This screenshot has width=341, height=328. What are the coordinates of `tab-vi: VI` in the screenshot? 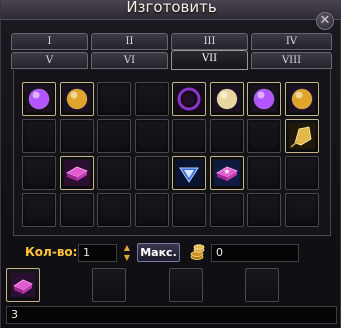 It's located at (129, 60).